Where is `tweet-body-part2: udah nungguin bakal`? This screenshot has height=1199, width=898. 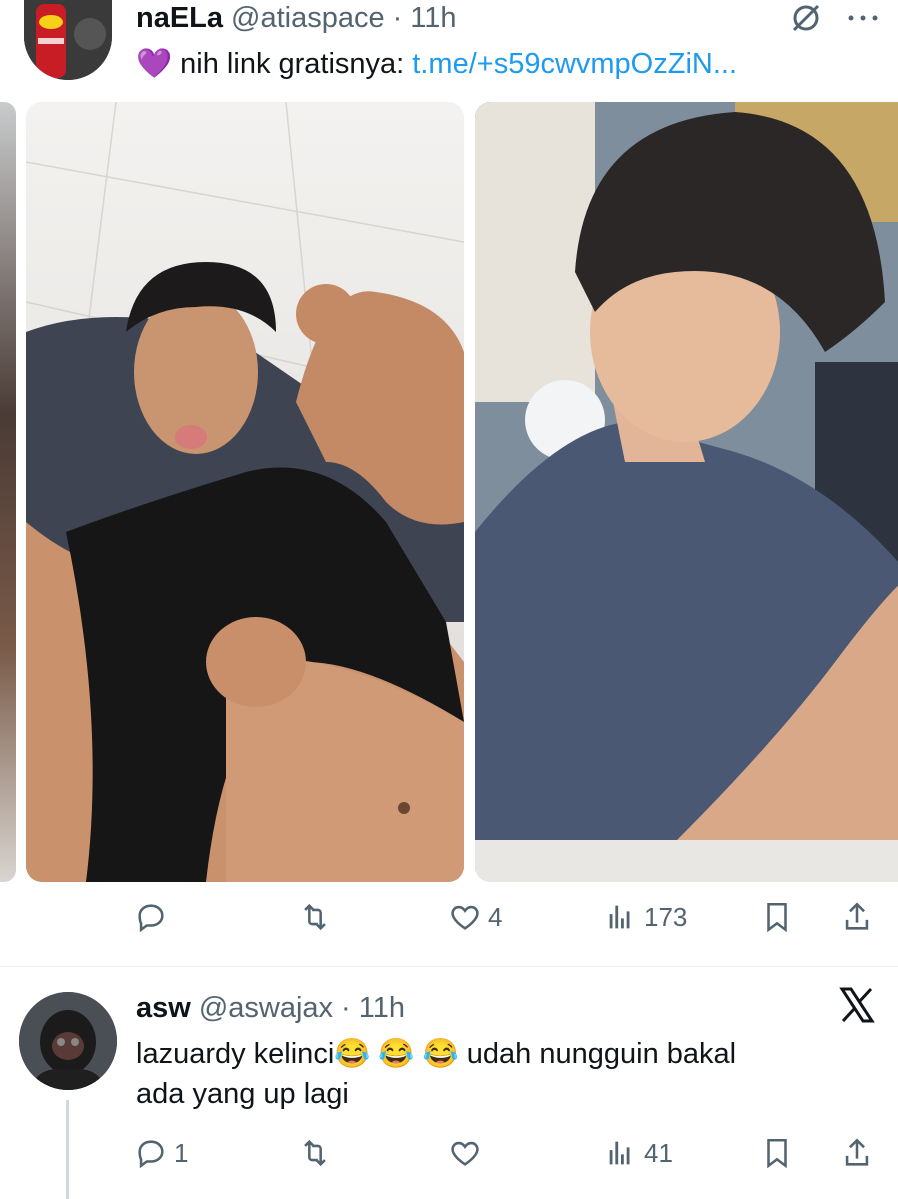
tweet-body-part2: udah nungguin bakal is located at coordinates (601, 1054).